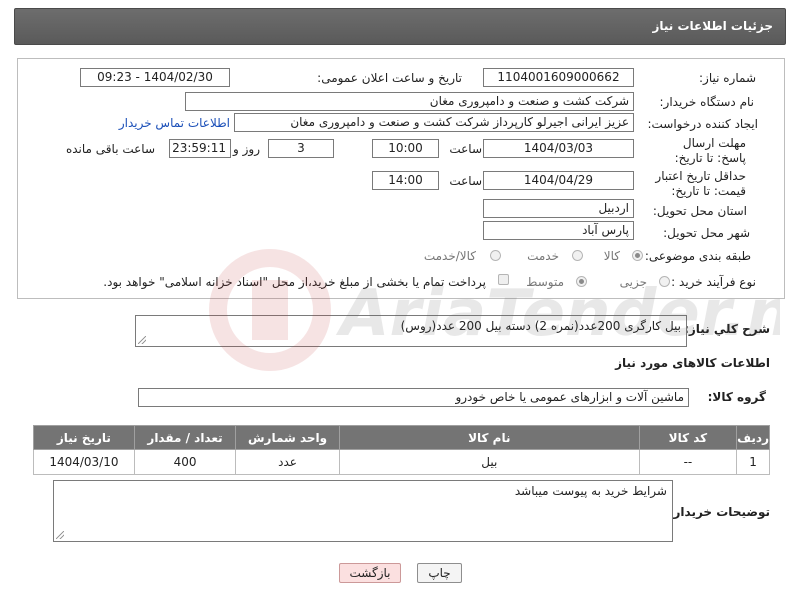 This screenshot has width=788, height=598. What do you see at coordinates (400, 26) in the screenshot?
I see `page-title-bar: جزئیات اطلاعات نیاز` at bounding box center [400, 26].